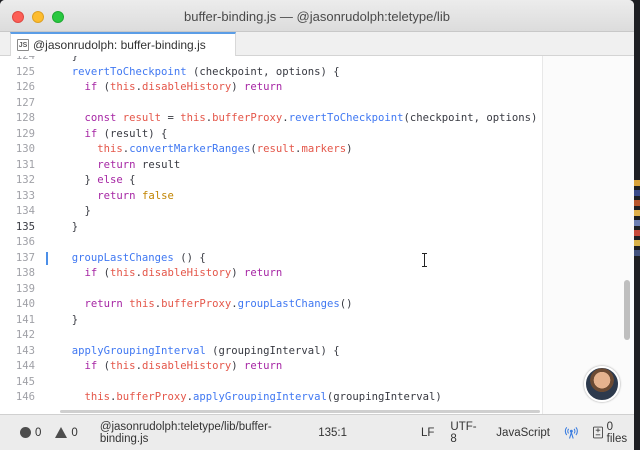 The width and height of the screenshot is (640, 450). What do you see at coordinates (38, 432) in the screenshot?
I see `error-count-label: 0` at bounding box center [38, 432].